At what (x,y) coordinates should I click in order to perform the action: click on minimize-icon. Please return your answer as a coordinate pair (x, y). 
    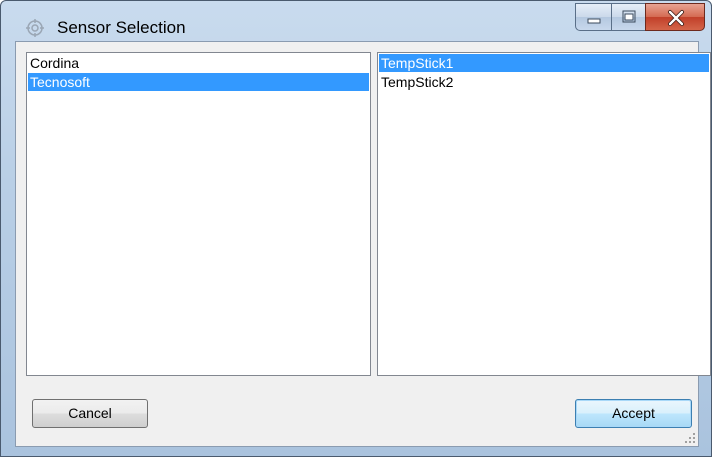
    Looking at the image, I should click on (594, 21).